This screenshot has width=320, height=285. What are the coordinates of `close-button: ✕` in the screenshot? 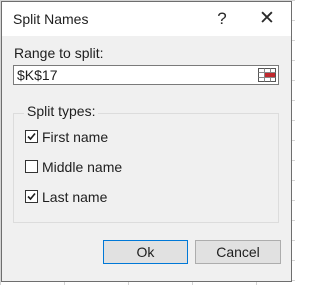 It's located at (267, 19).